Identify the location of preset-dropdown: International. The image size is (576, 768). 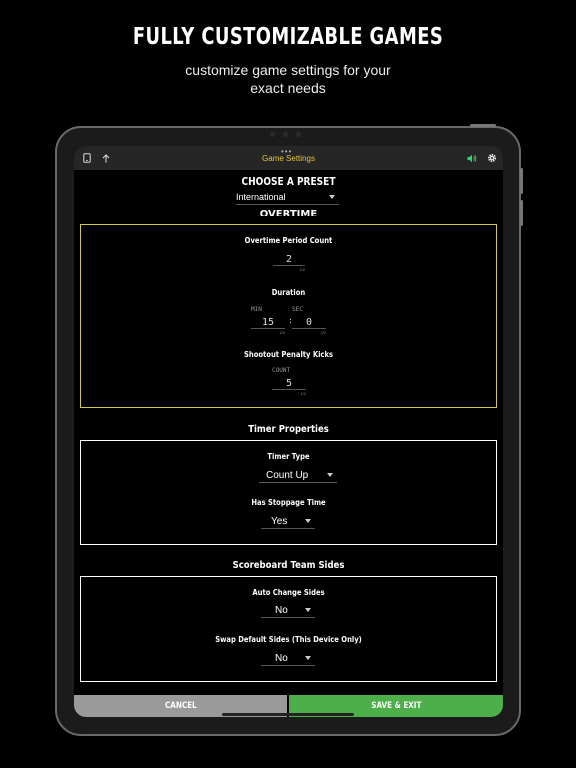
(287, 198).